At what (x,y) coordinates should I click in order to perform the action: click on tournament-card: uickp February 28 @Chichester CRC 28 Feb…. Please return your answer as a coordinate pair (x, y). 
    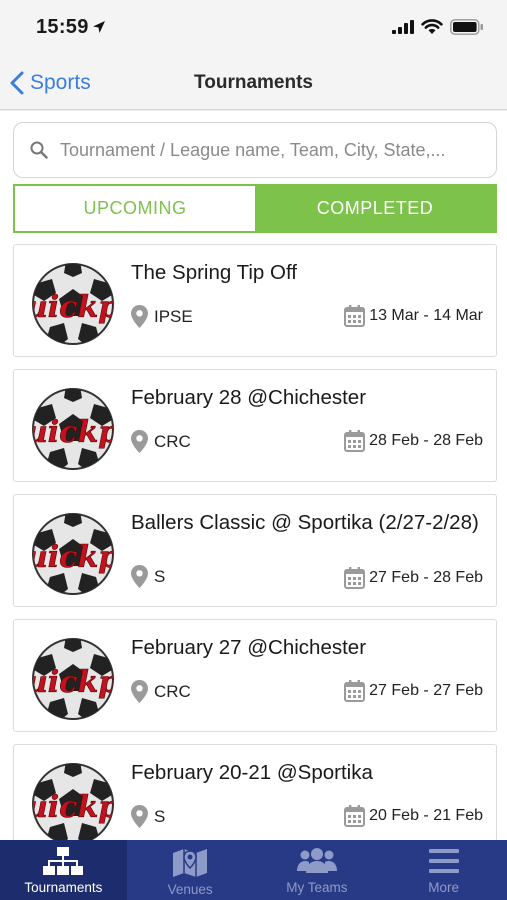
    Looking at the image, I should click on (255, 425).